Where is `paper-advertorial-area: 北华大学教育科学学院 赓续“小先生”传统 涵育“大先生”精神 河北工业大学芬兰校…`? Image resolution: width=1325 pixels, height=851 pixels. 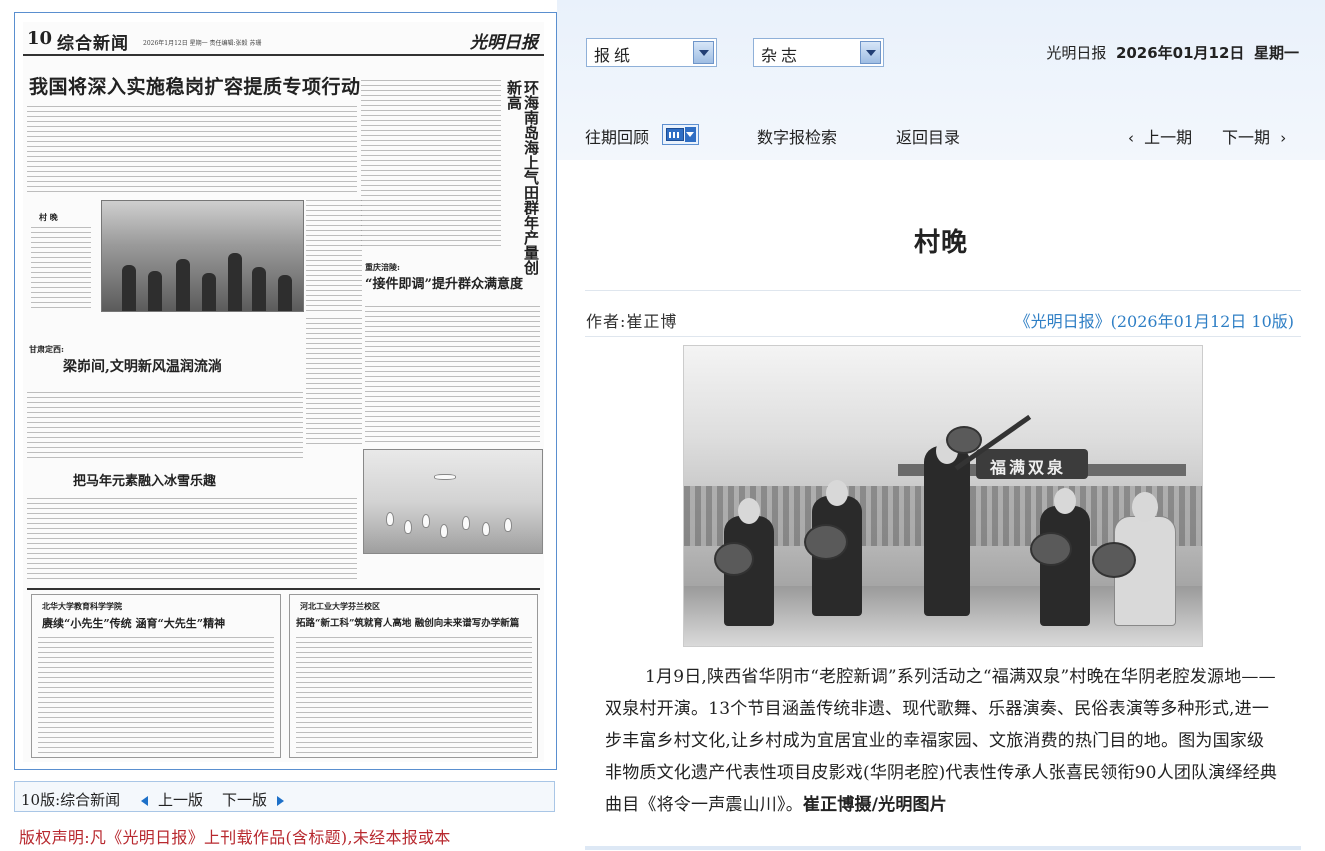
paper-advertorial-area: 北华大学教育科学学院 赓续“小先生”传统 涵育“大先生”精神 河北工业大学芬兰校… is located at coordinates (283, 673).